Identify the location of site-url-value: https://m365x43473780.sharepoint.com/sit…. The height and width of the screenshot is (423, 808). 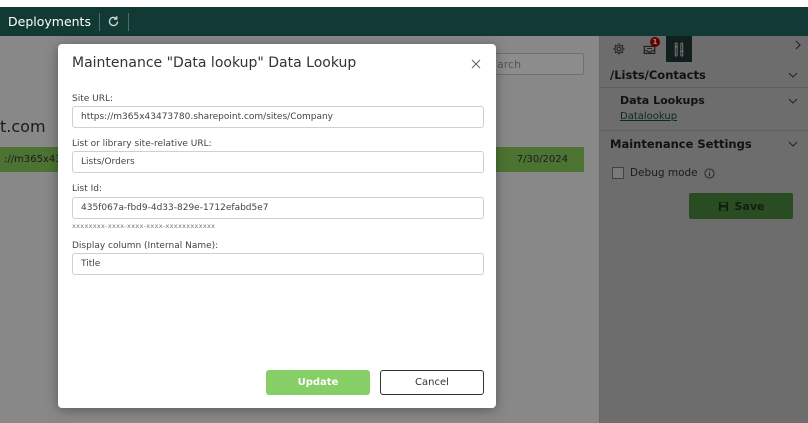
(207, 117).